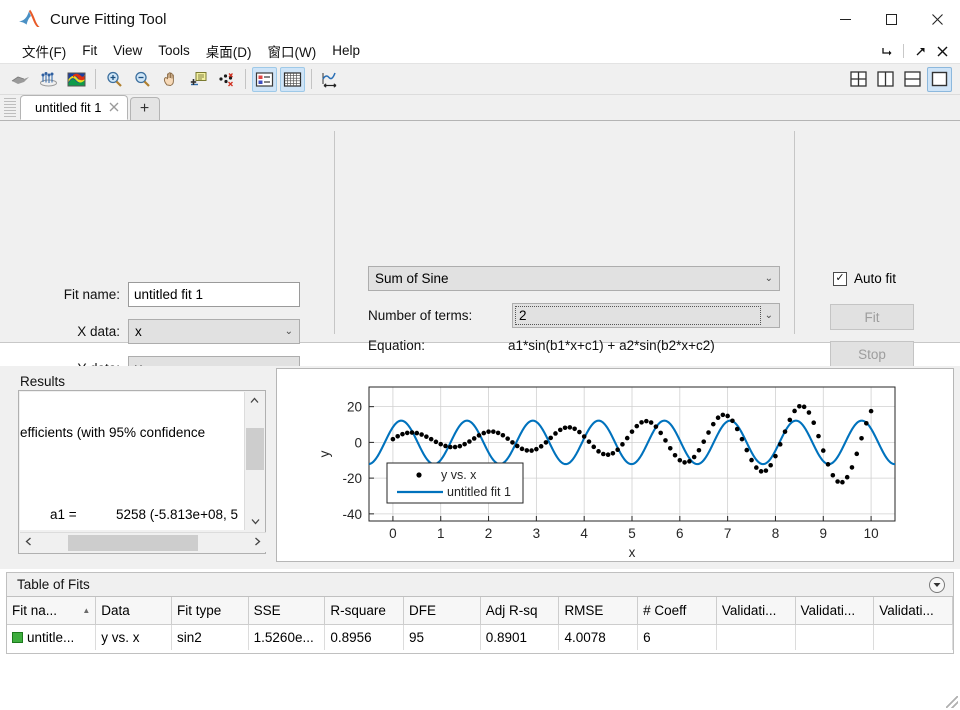  I want to click on y-axis-label: y, so click(324, 453).